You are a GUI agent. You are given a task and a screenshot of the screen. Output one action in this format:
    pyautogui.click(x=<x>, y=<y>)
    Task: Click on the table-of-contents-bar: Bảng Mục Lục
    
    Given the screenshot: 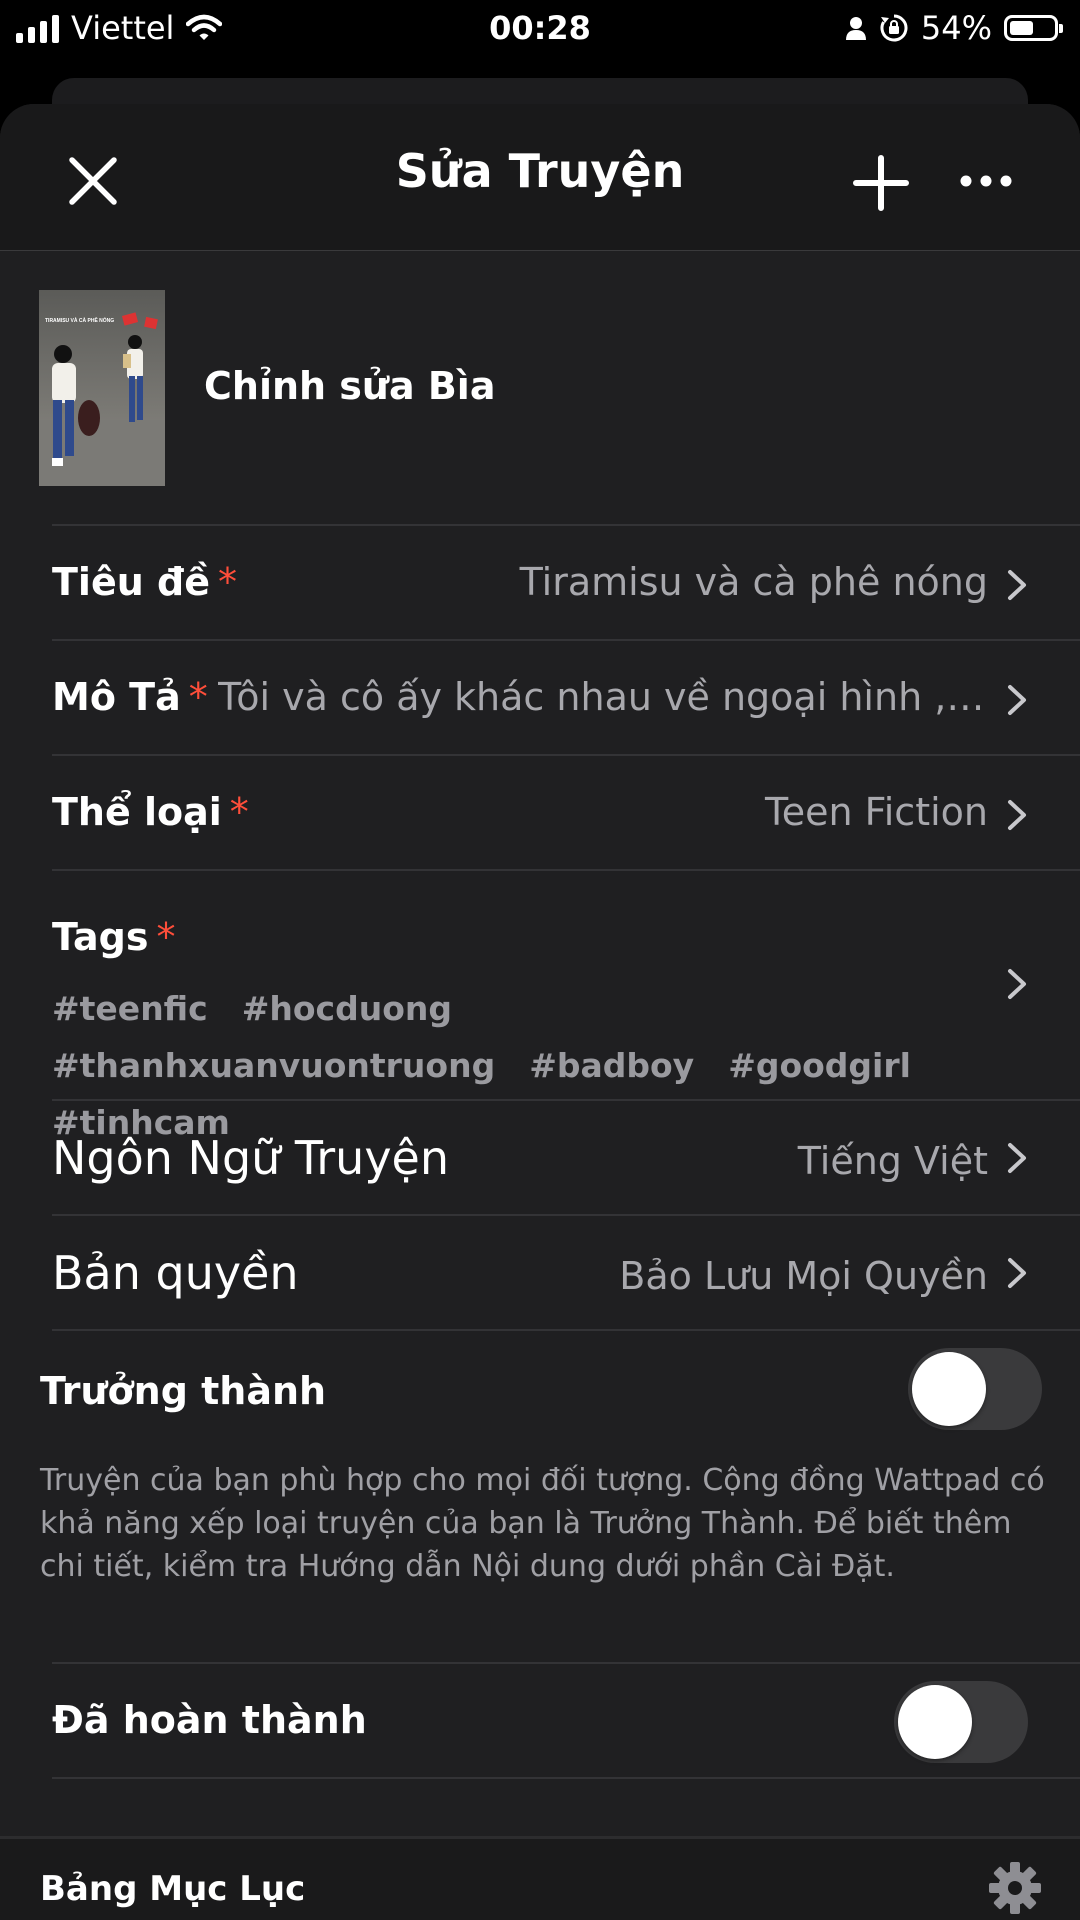 What is the action you would take?
    pyautogui.click(x=540, y=1878)
    